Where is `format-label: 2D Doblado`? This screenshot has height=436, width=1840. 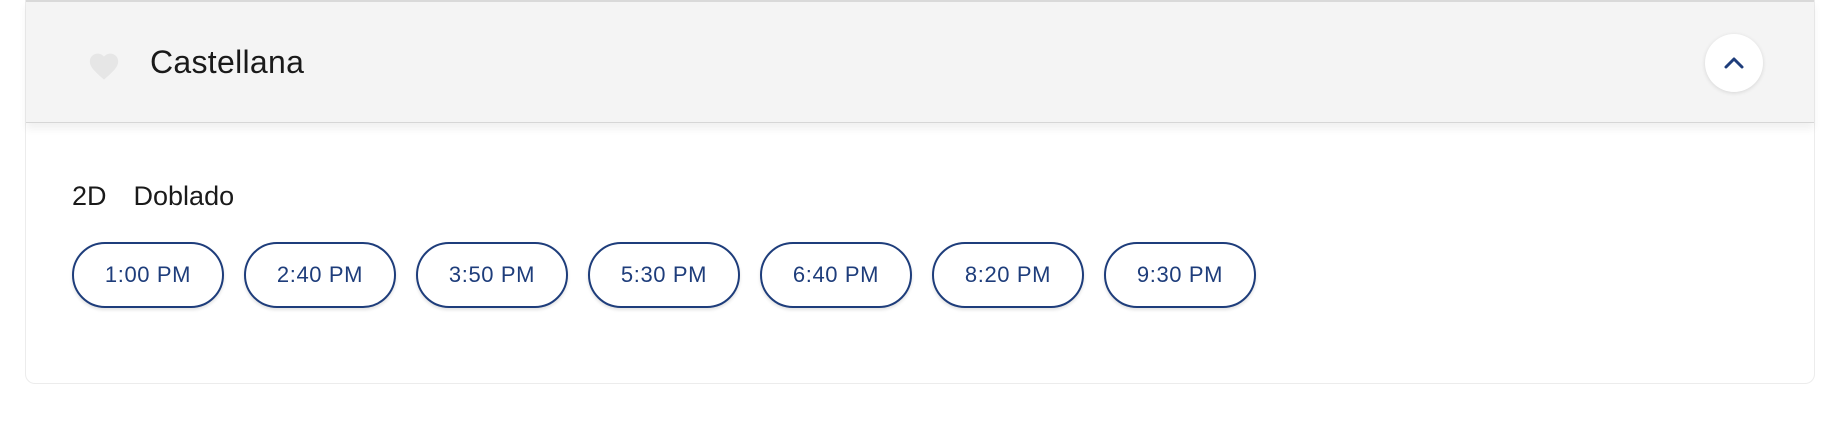
format-label: 2D Doblado is located at coordinates (153, 196).